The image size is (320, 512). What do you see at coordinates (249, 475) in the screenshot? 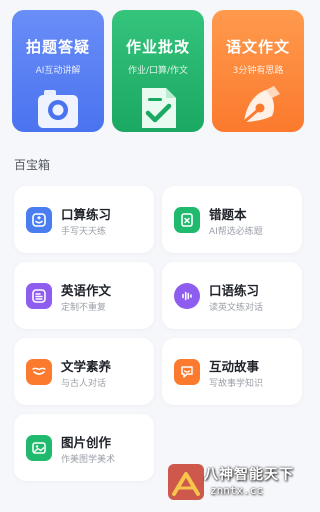
I see `watermark-text: 八神智能天下` at bounding box center [249, 475].